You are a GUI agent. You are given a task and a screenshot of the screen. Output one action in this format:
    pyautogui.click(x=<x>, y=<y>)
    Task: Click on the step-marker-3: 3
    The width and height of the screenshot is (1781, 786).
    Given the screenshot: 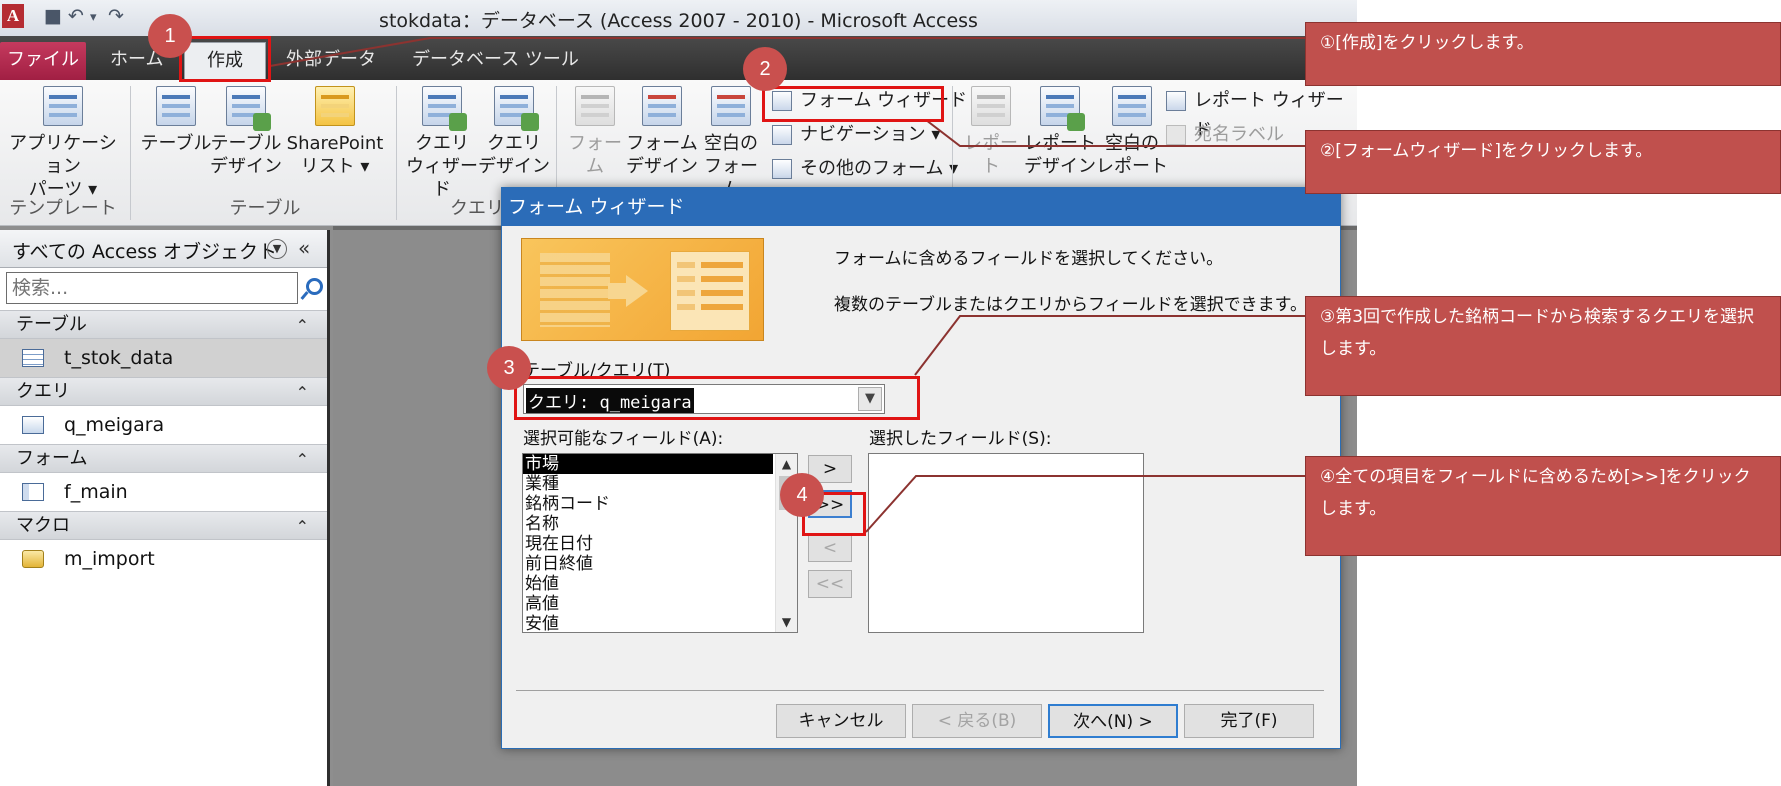 What is the action you would take?
    pyautogui.click(x=509, y=368)
    